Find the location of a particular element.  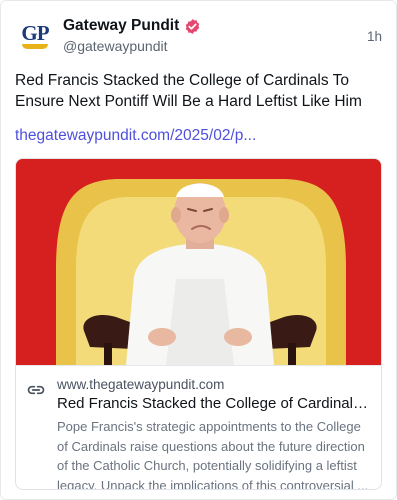

avatar: GP is located at coordinates (35, 35).